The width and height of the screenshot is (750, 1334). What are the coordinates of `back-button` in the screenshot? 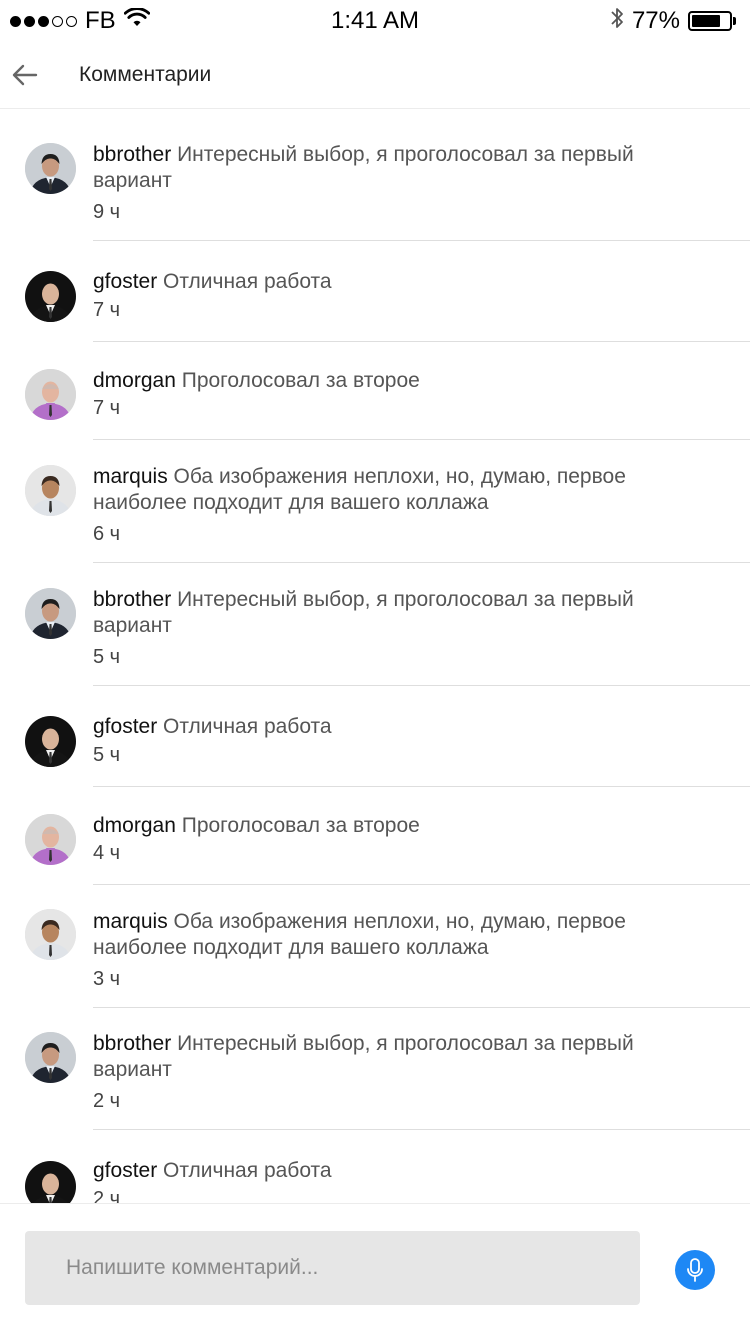 It's located at (25, 75).